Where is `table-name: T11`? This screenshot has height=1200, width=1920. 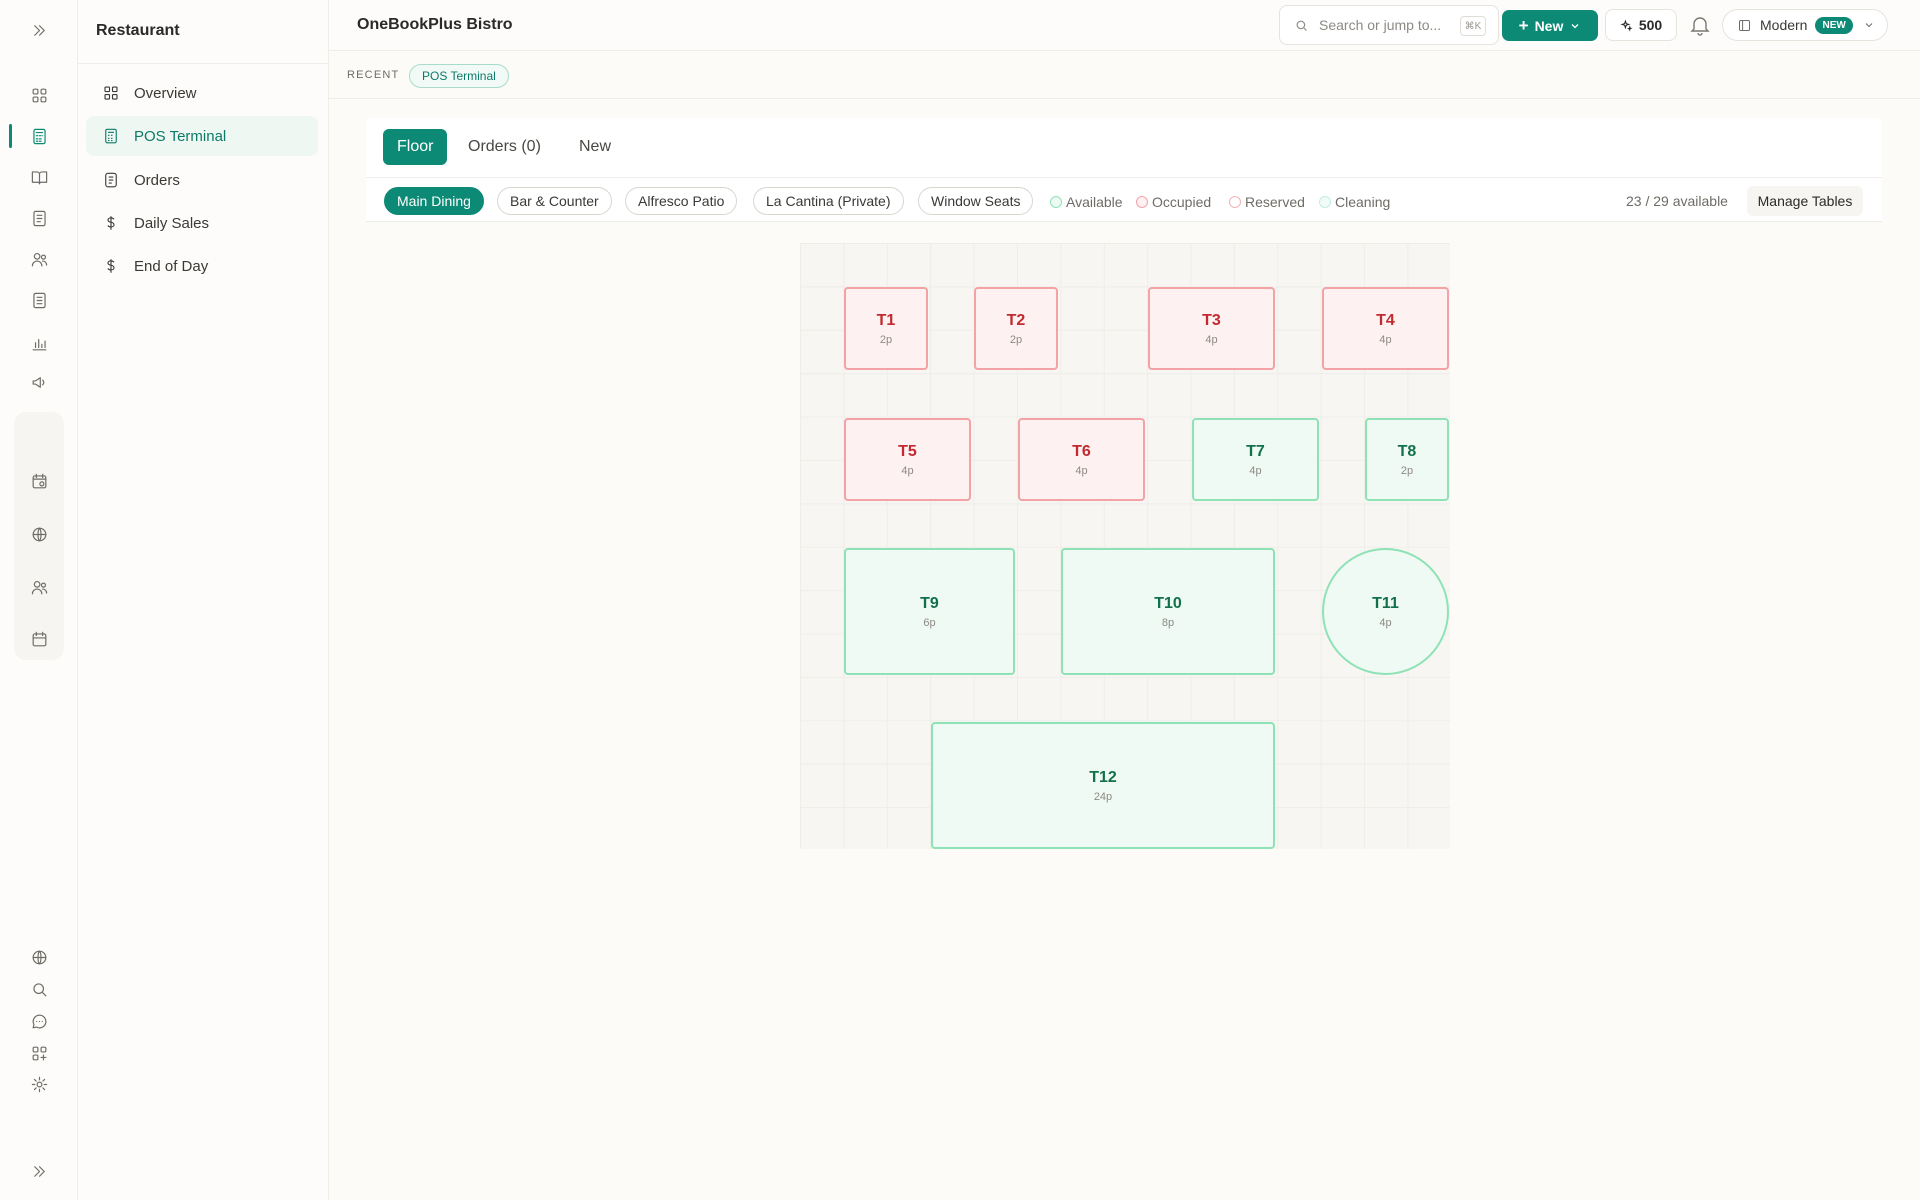 table-name: T11 is located at coordinates (1385, 603).